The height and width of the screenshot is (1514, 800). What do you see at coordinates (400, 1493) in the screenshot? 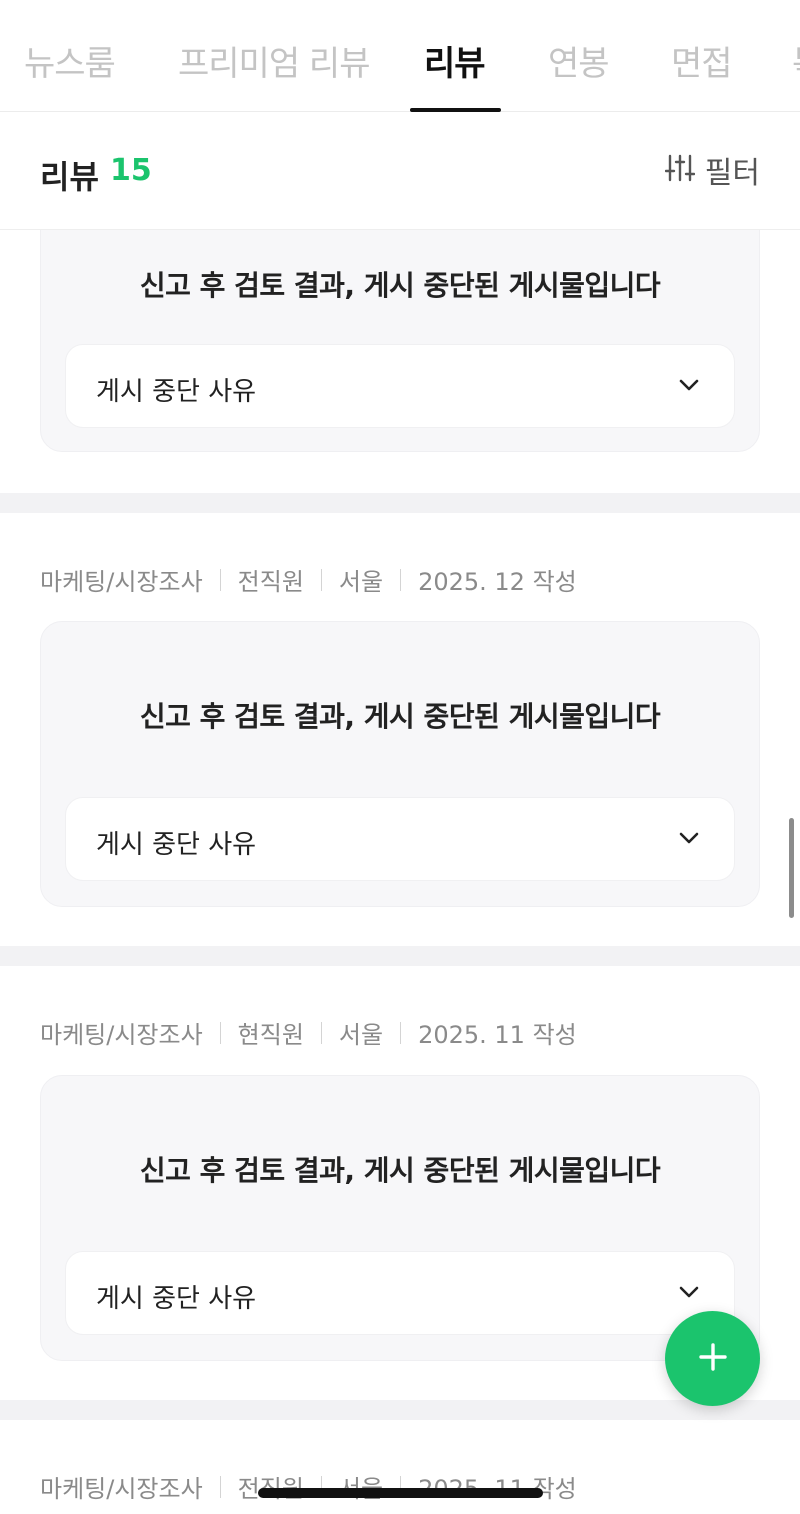
I see `home-indicator` at bounding box center [400, 1493].